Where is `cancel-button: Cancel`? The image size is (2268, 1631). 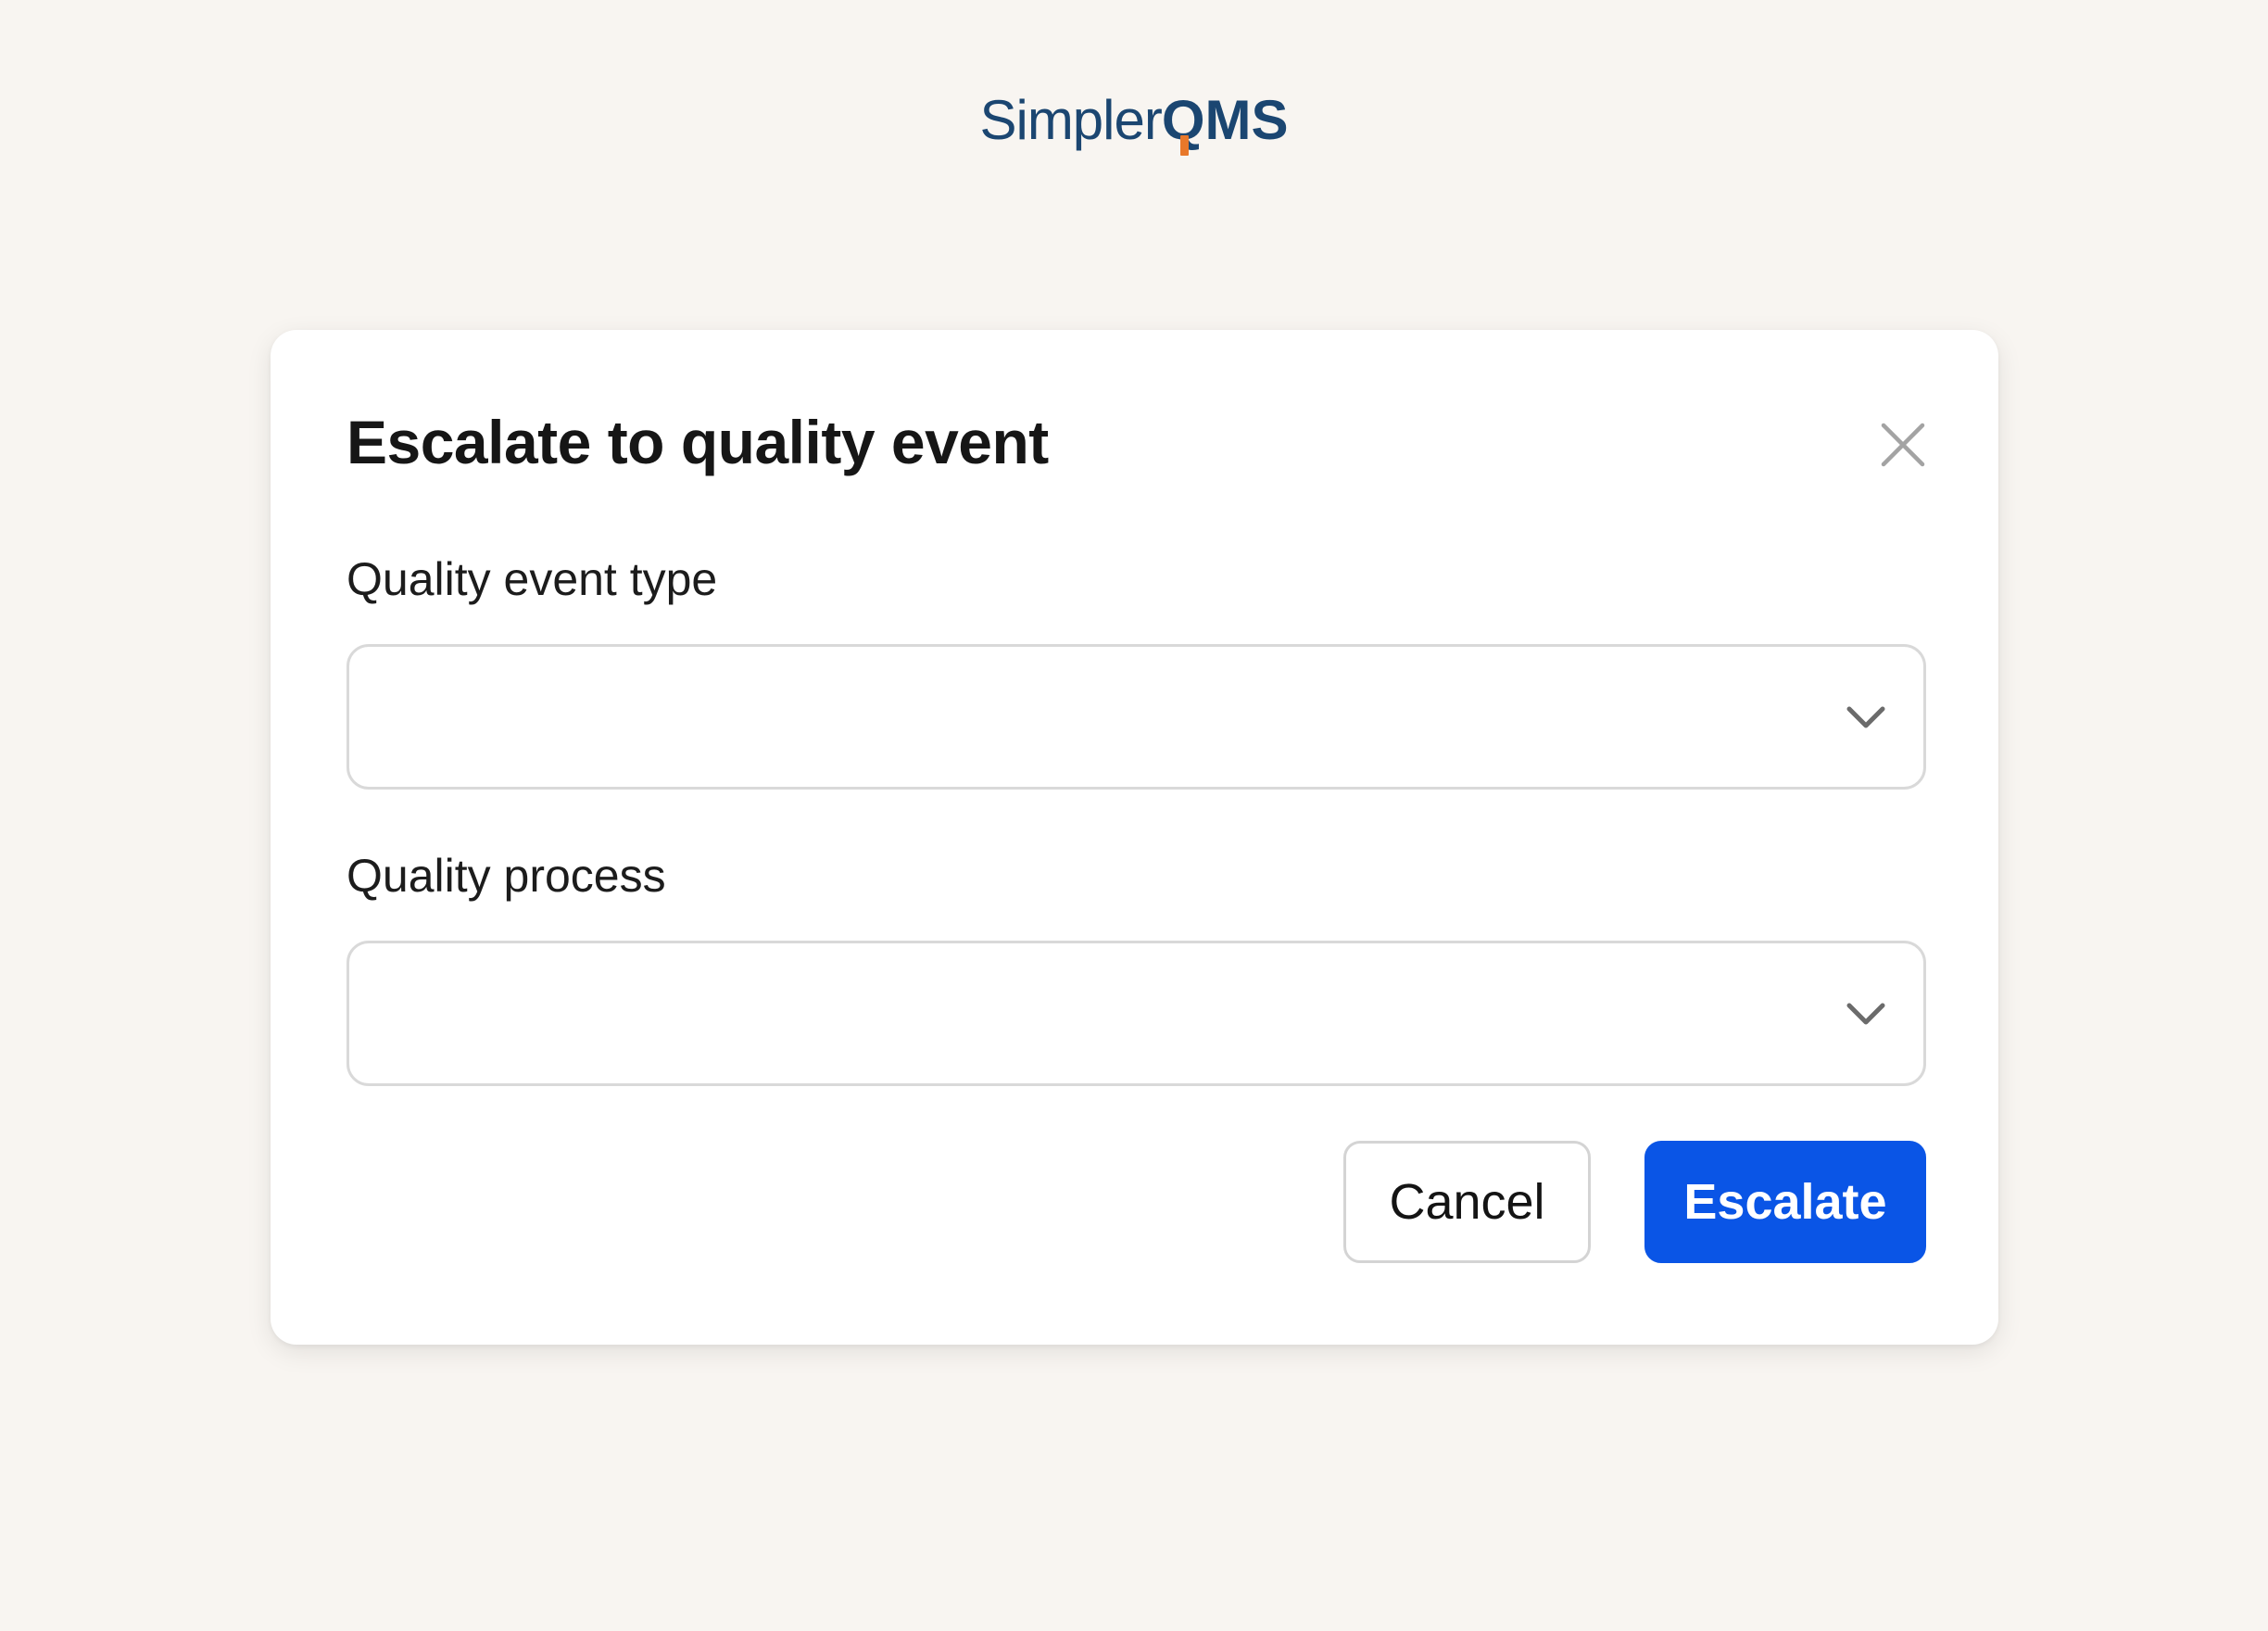
cancel-button: Cancel is located at coordinates (1467, 1202).